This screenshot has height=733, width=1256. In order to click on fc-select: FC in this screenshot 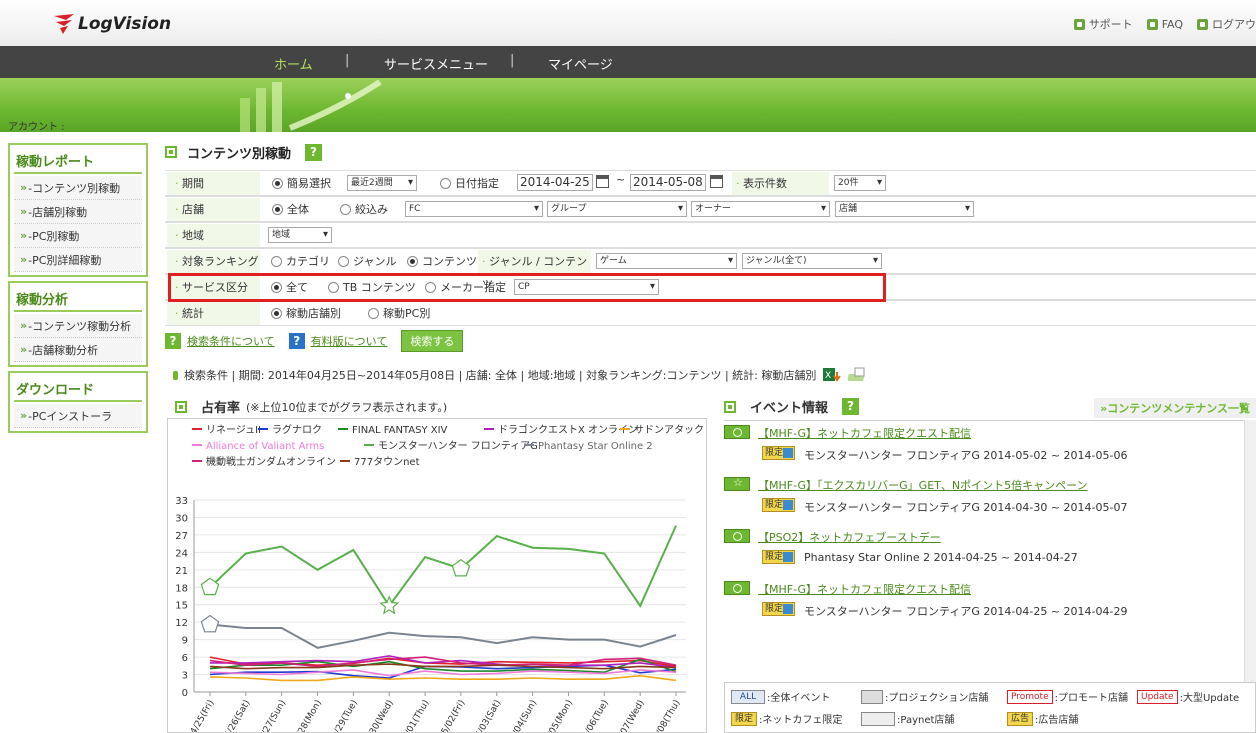, I will do `click(474, 209)`.